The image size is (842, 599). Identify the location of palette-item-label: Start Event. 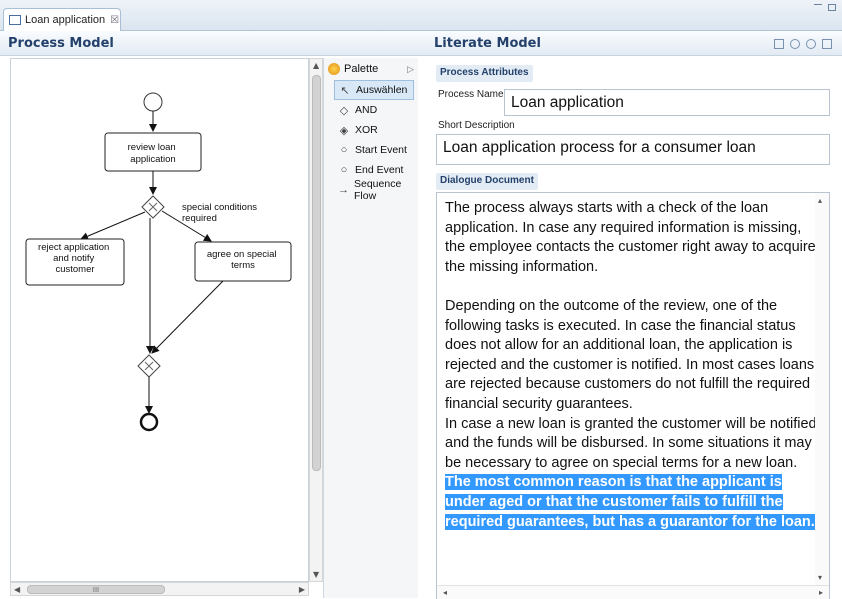
(381, 150).